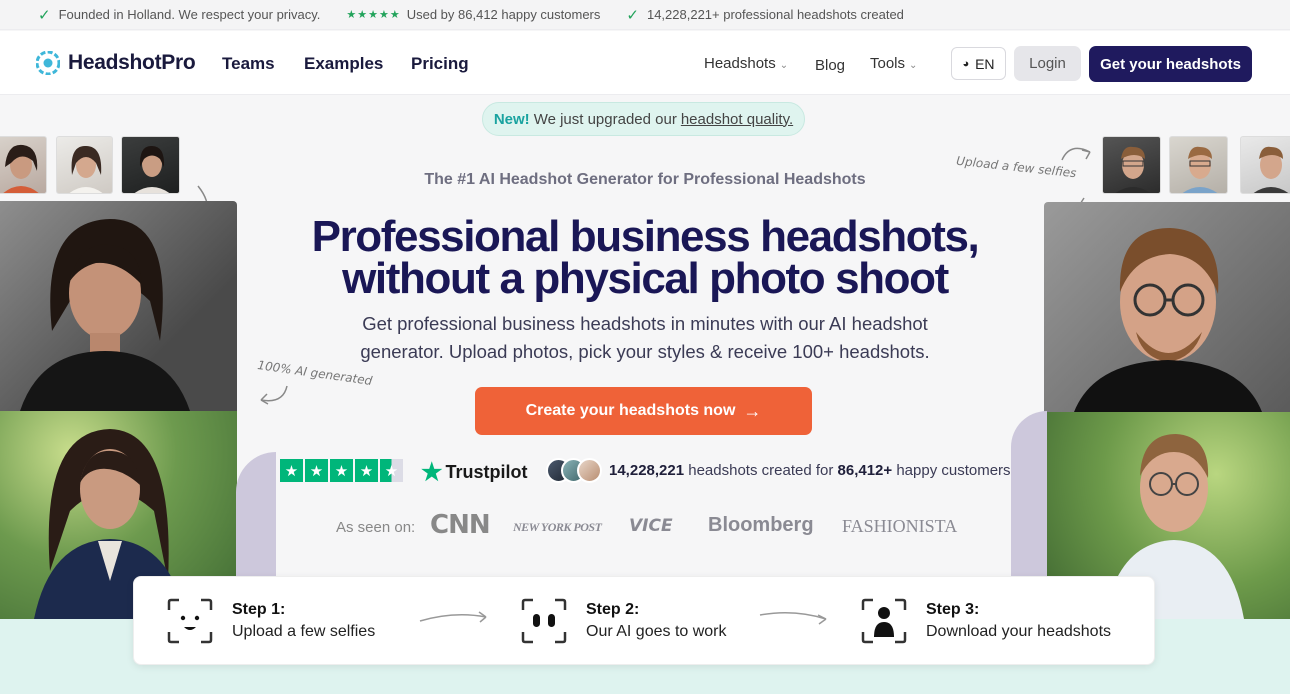 The width and height of the screenshot is (1290, 694). Describe the element at coordinates (752, 410) in the screenshot. I see `arrow-right-icon: →` at that location.